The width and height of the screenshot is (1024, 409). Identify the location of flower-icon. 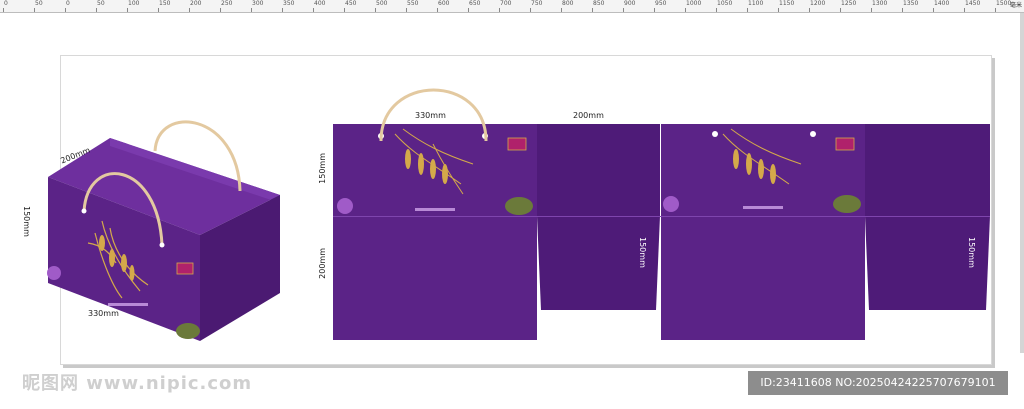
(54, 273).